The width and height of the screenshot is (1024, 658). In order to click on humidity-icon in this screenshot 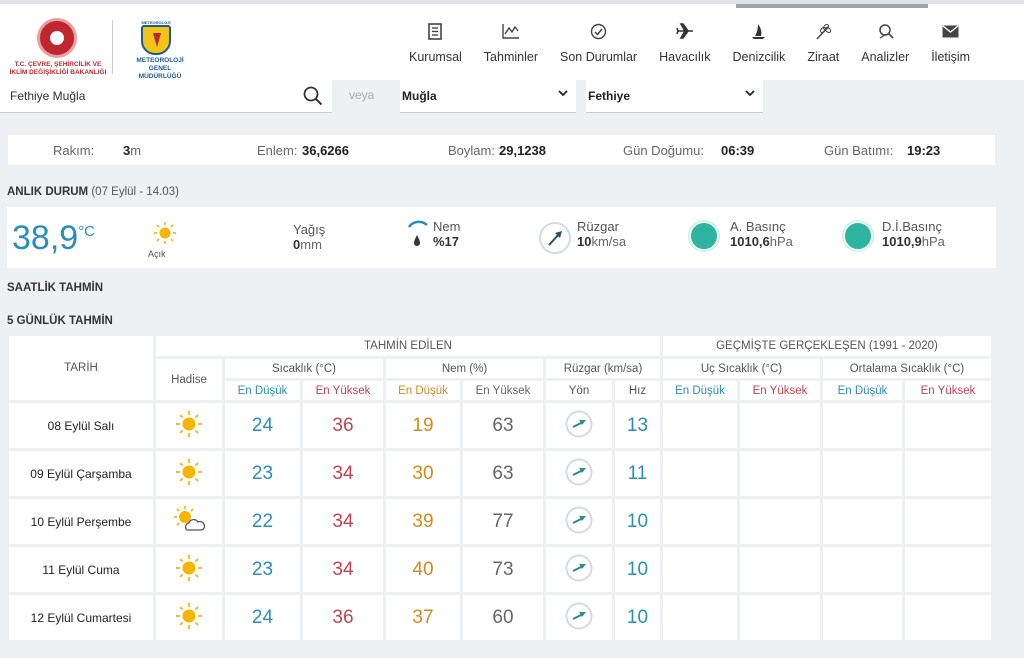, I will do `click(418, 236)`.